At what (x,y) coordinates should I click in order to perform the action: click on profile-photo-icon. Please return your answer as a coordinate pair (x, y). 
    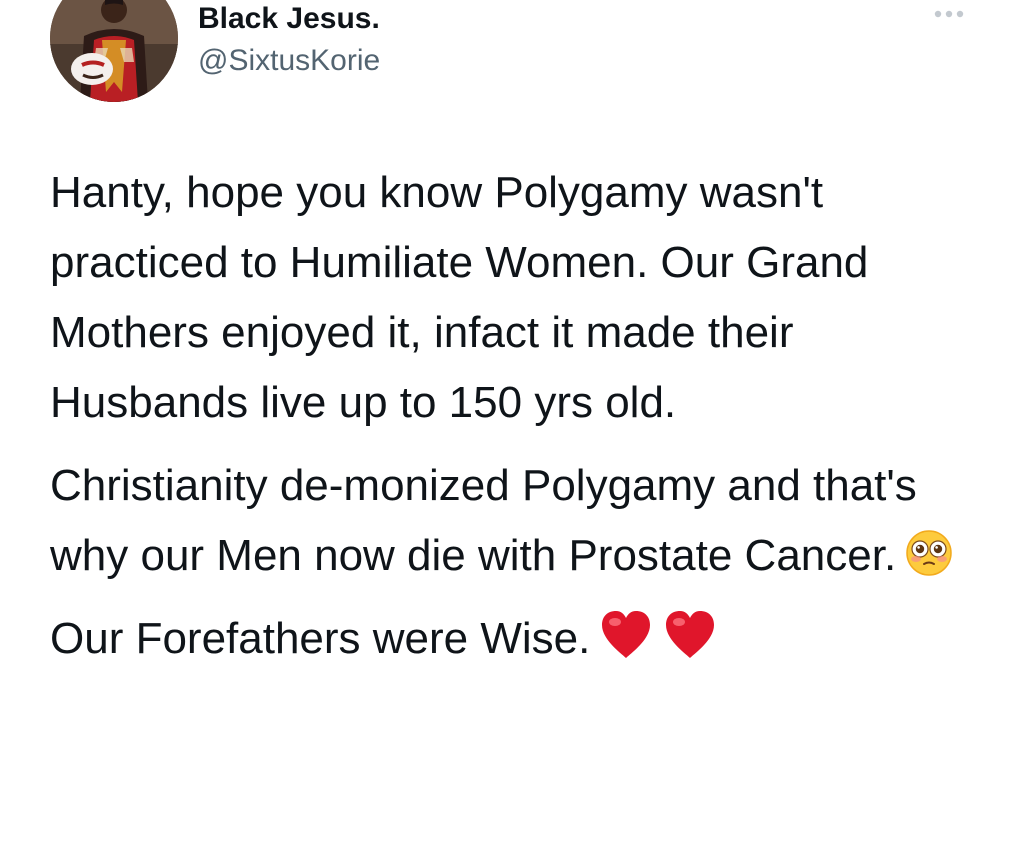
    Looking at the image, I should click on (114, 51).